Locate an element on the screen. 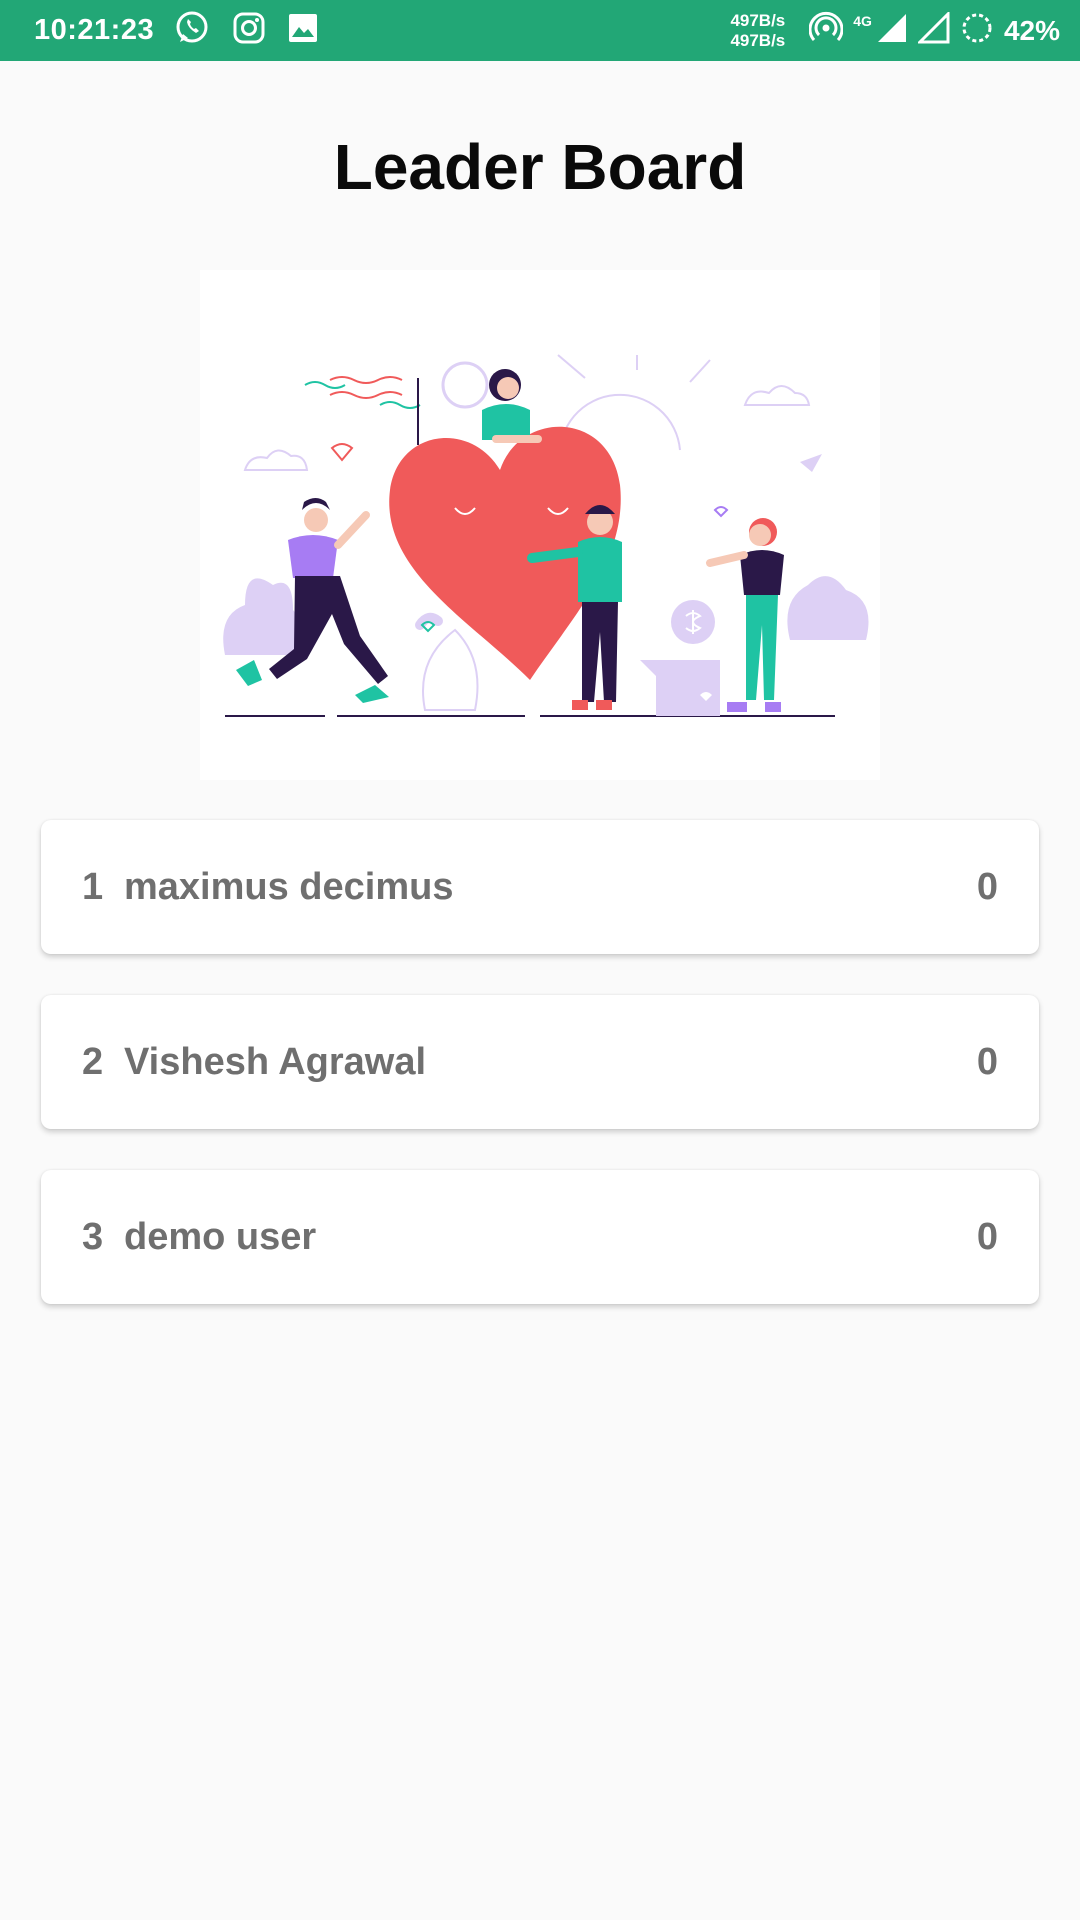 The height and width of the screenshot is (1920, 1080). speed-down-text: 497B/s is located at coordinates (758, 40).